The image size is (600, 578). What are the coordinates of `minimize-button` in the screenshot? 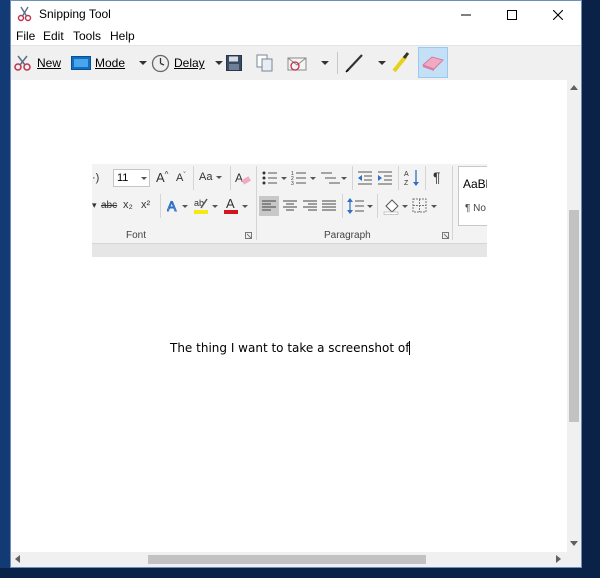 It's located at (466, 14).